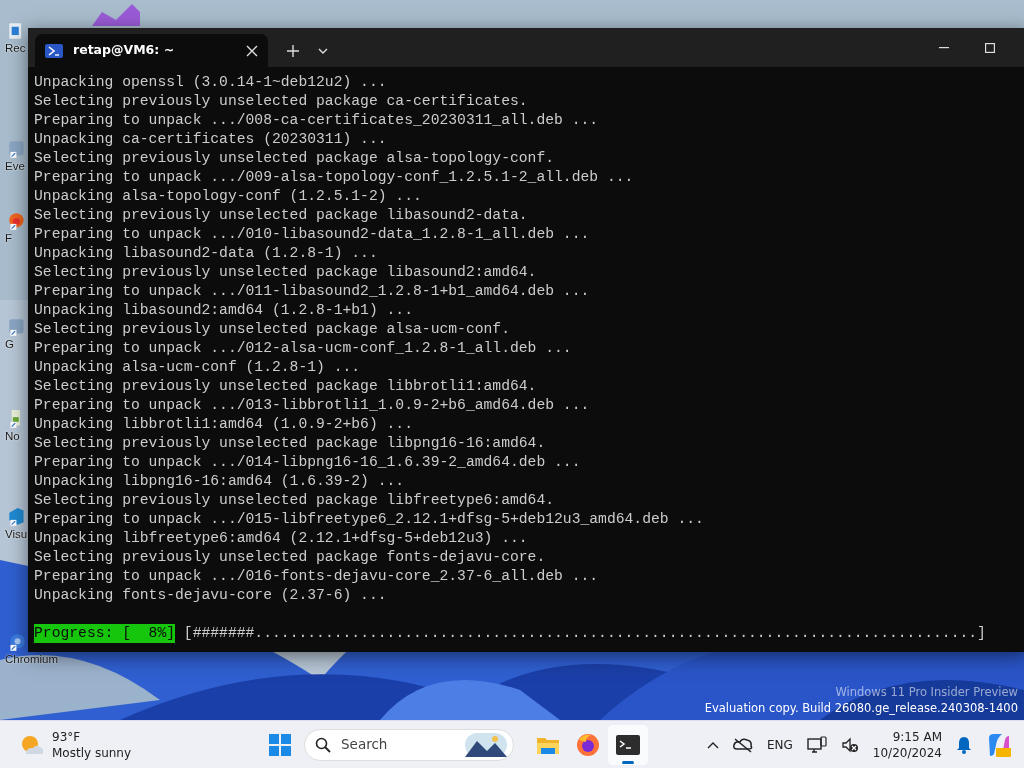  What do you see at coordinates (294, 500) in the screenshot?
I see `terminal-line: Selecting previously unselected package libfreetype6:amd64.` at bounding box center [294, 500].